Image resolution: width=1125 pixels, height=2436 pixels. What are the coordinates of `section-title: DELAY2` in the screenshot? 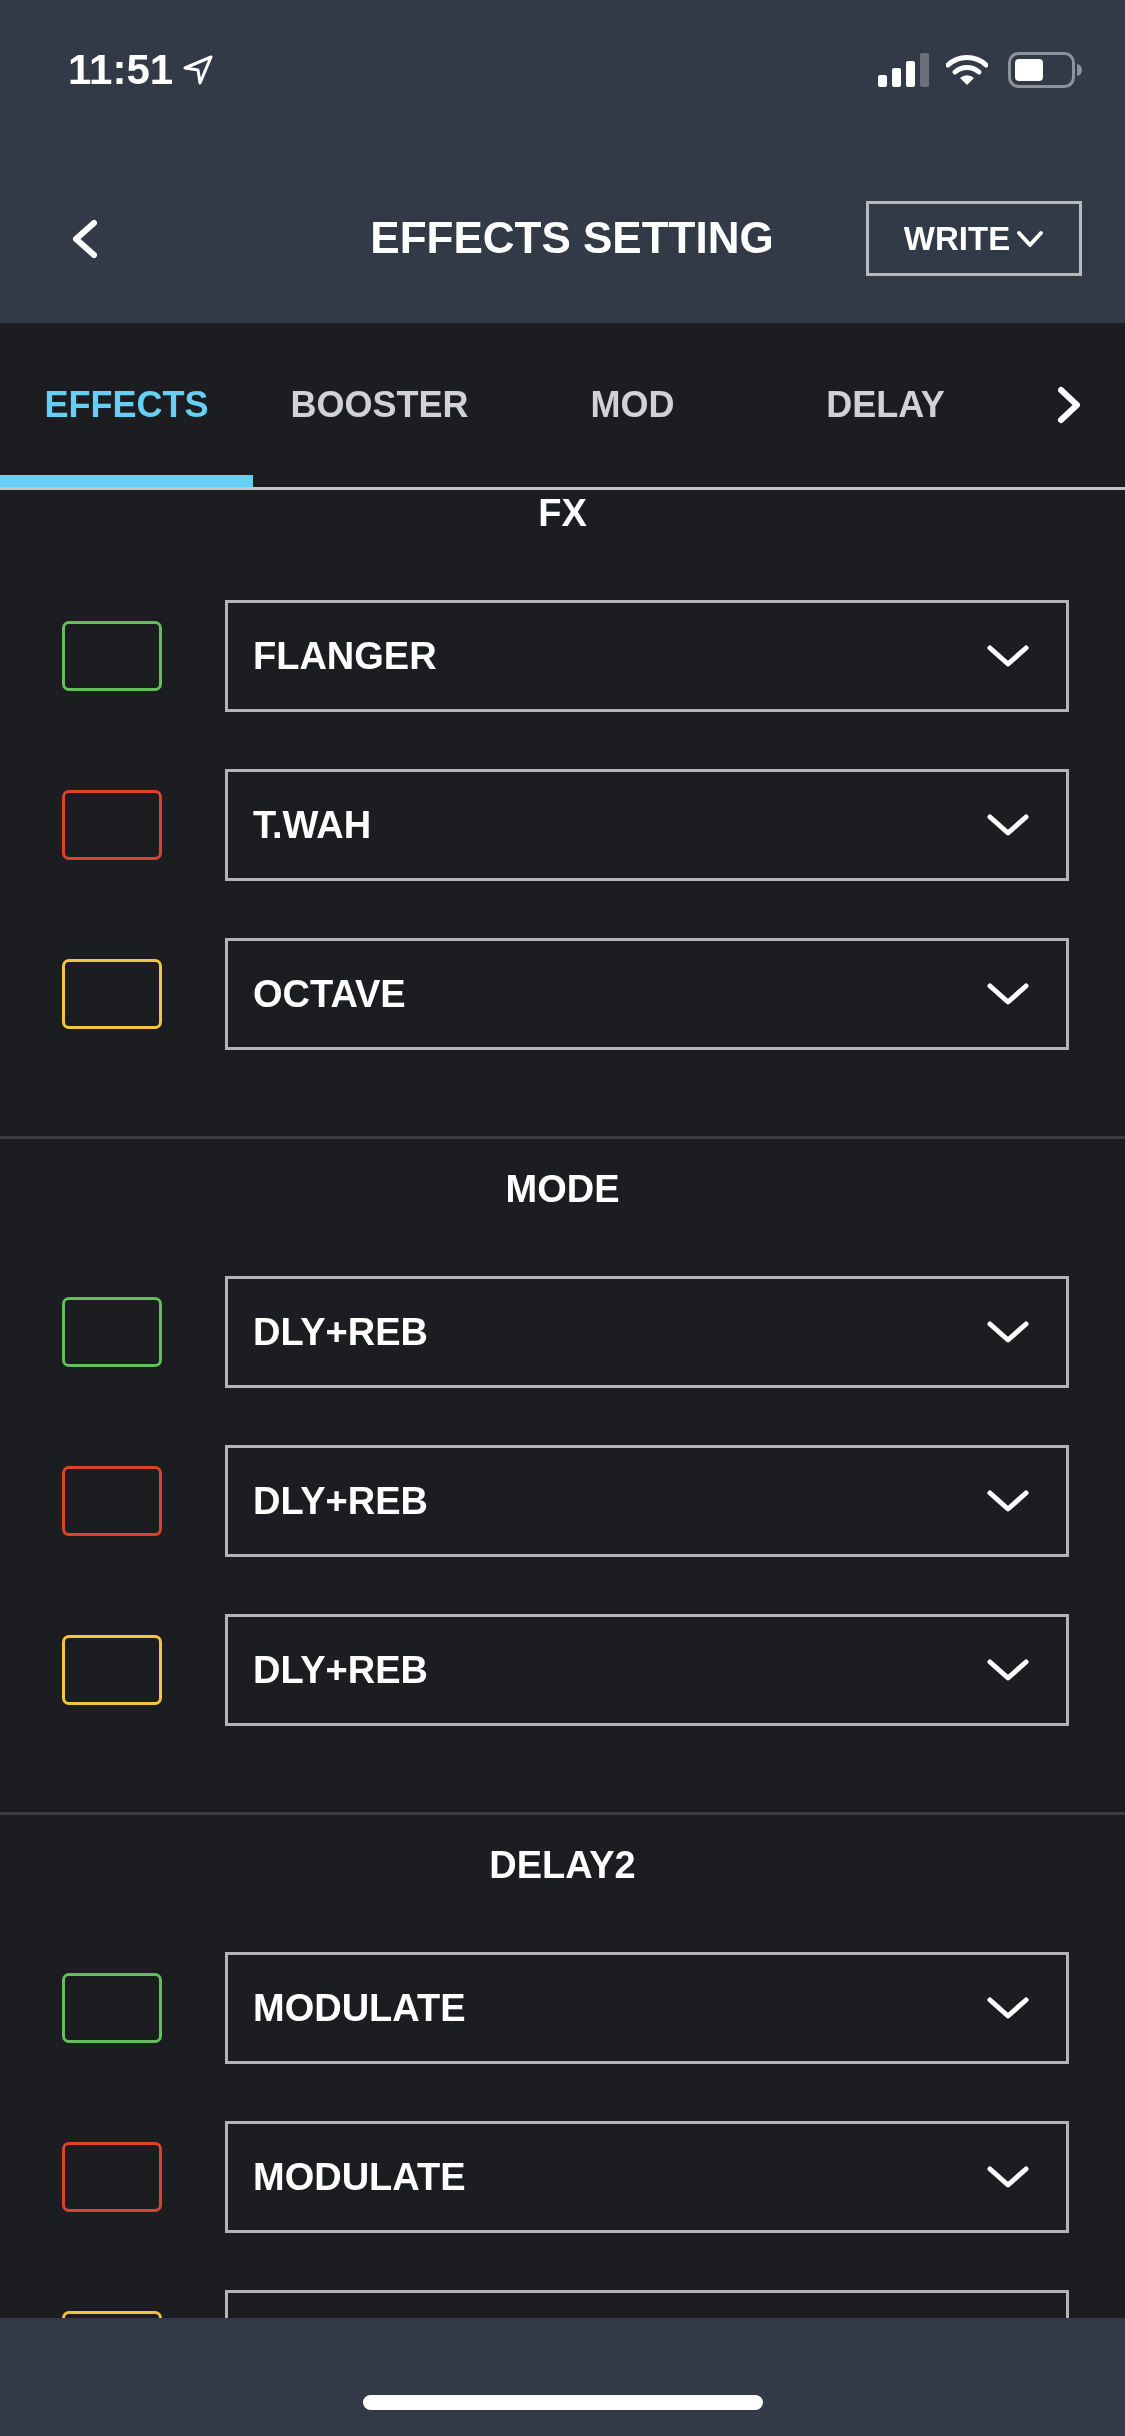 It's located at (562, 1865).